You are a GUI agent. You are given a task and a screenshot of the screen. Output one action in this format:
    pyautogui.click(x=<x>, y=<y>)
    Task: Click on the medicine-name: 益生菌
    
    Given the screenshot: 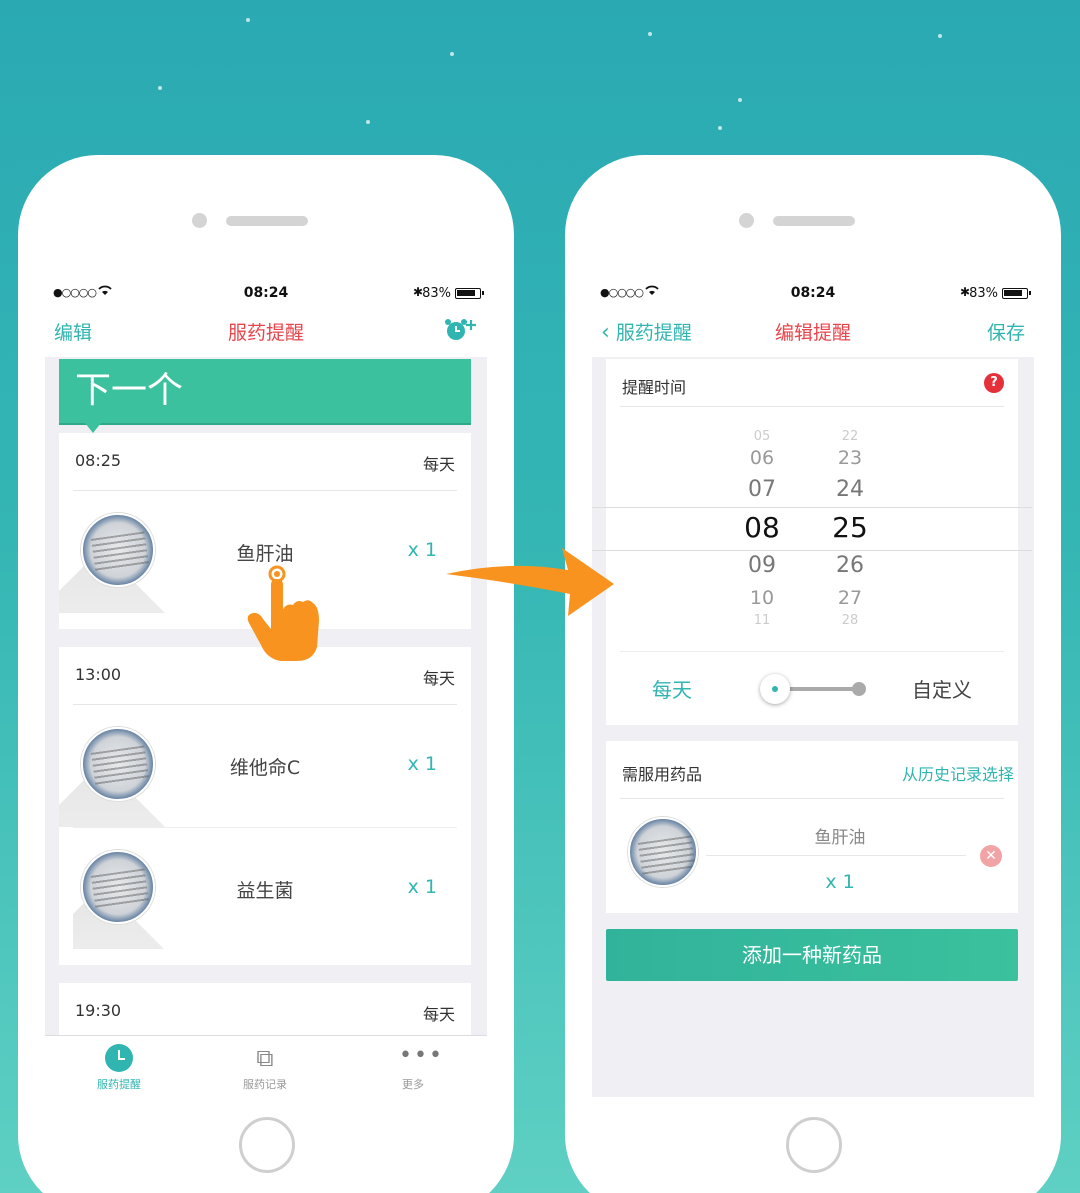 What is the action you would take?
    pyautogui.click(x=265, y=891)
    